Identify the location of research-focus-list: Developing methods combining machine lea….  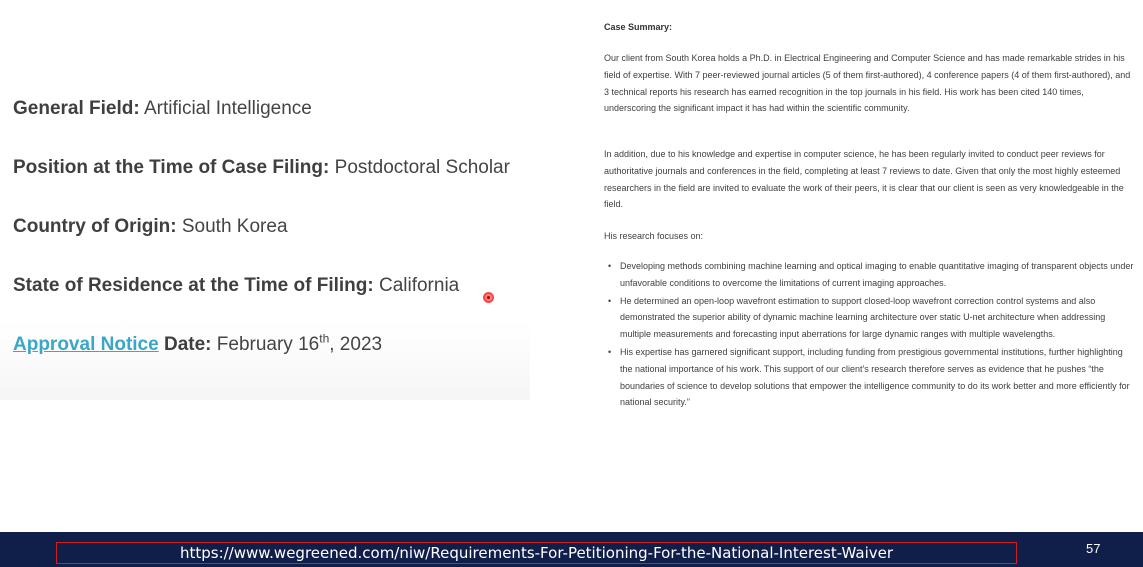
(869, 335).